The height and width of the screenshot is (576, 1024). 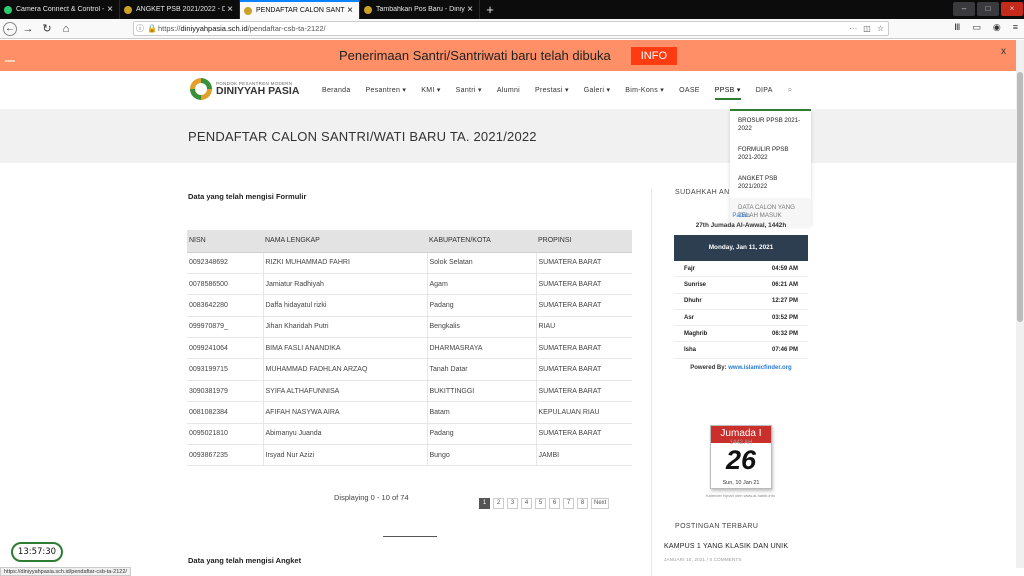 What do you see at coordinates (790, 90) in the screenshot?
I see `search-icon: ⌕` at bounding box center [790, 90].